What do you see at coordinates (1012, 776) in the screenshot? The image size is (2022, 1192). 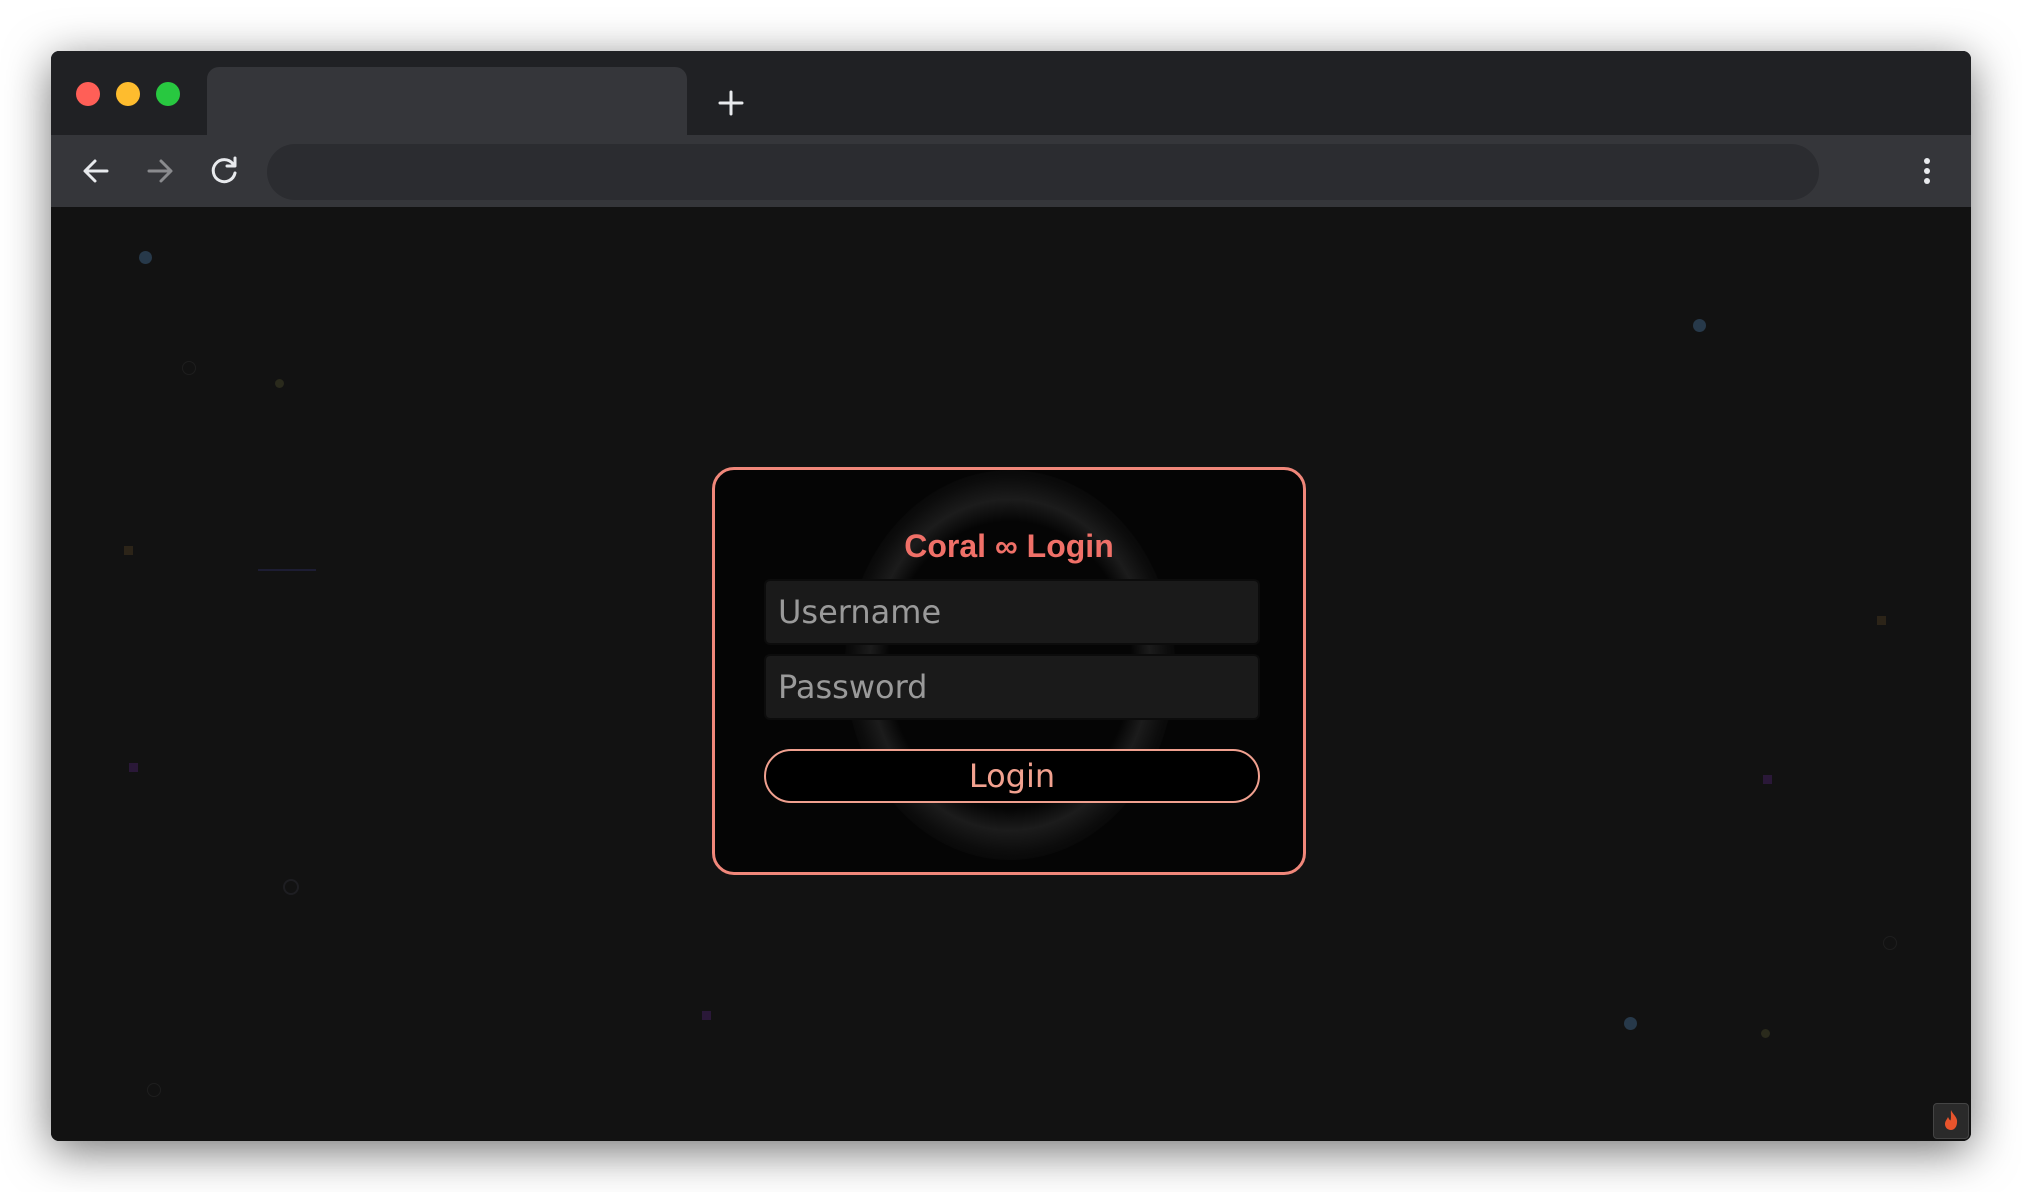 I see `login-button: Login` at bounding box center [1012, 776].